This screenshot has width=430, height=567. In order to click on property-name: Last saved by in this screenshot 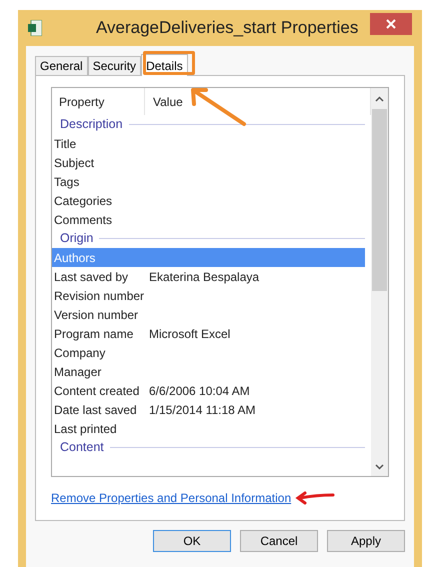, I will do `click(91, 277)`.